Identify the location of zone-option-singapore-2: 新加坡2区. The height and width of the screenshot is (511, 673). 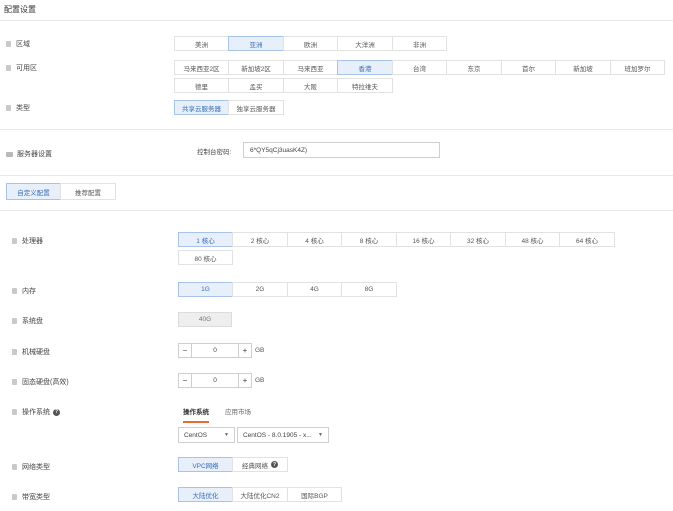
(256, 67).